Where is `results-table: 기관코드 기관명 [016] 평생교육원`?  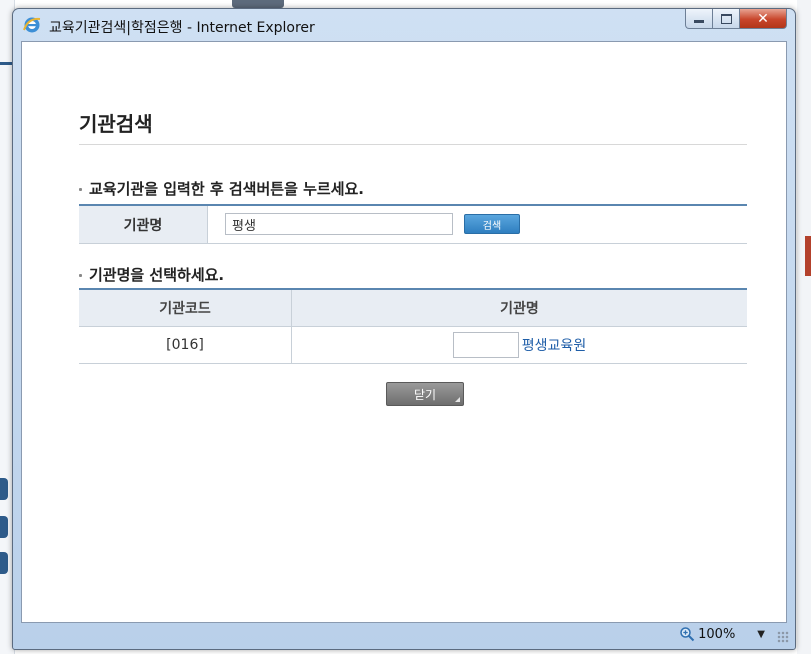 results-table: 기관코드 기관명 [016] 평생교육원 is located at coordinates (413, 326).